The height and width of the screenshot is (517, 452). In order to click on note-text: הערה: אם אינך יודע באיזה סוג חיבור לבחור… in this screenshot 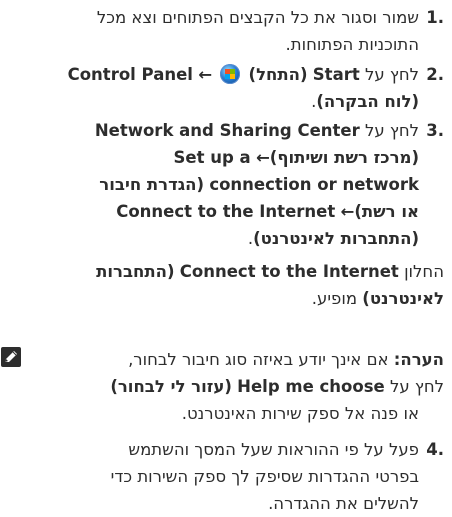, I will do `click(277, 373)`.